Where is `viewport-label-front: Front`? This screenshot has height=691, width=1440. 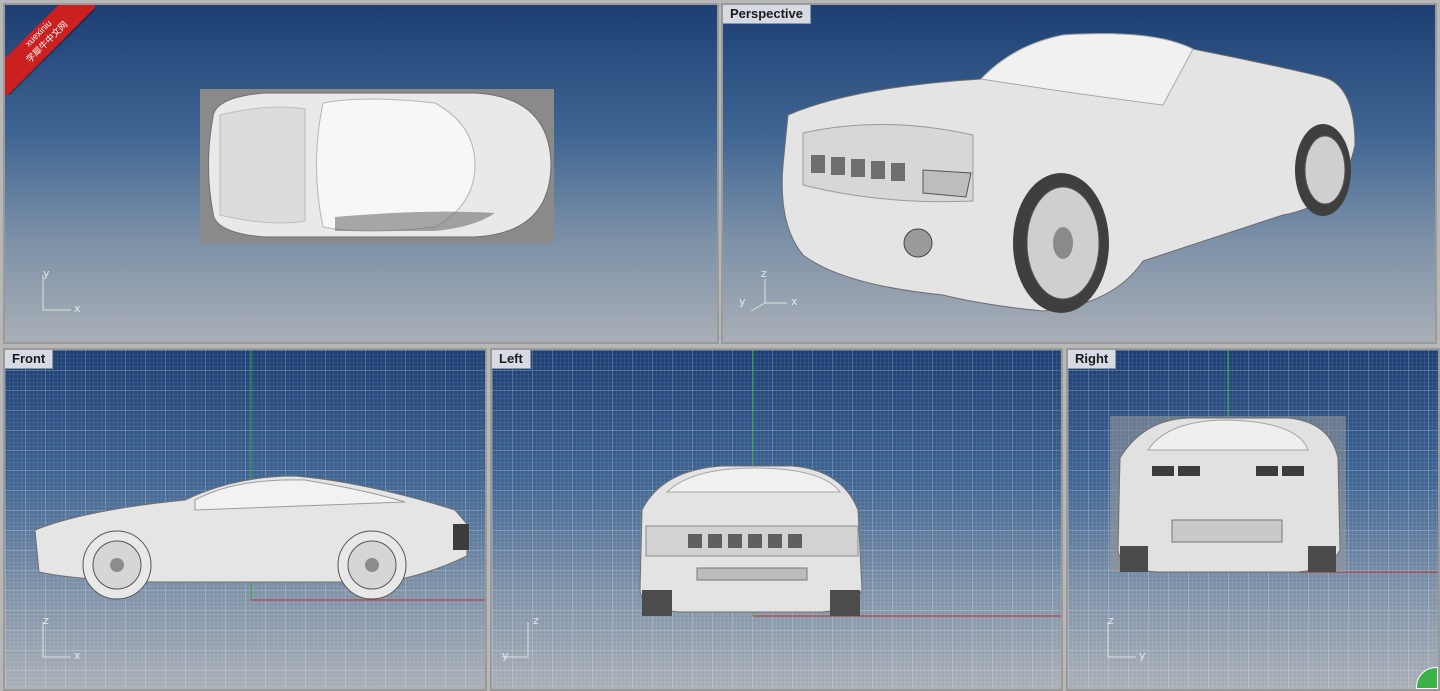 viewport-label-front: Front is located at coordinates (29, 359).